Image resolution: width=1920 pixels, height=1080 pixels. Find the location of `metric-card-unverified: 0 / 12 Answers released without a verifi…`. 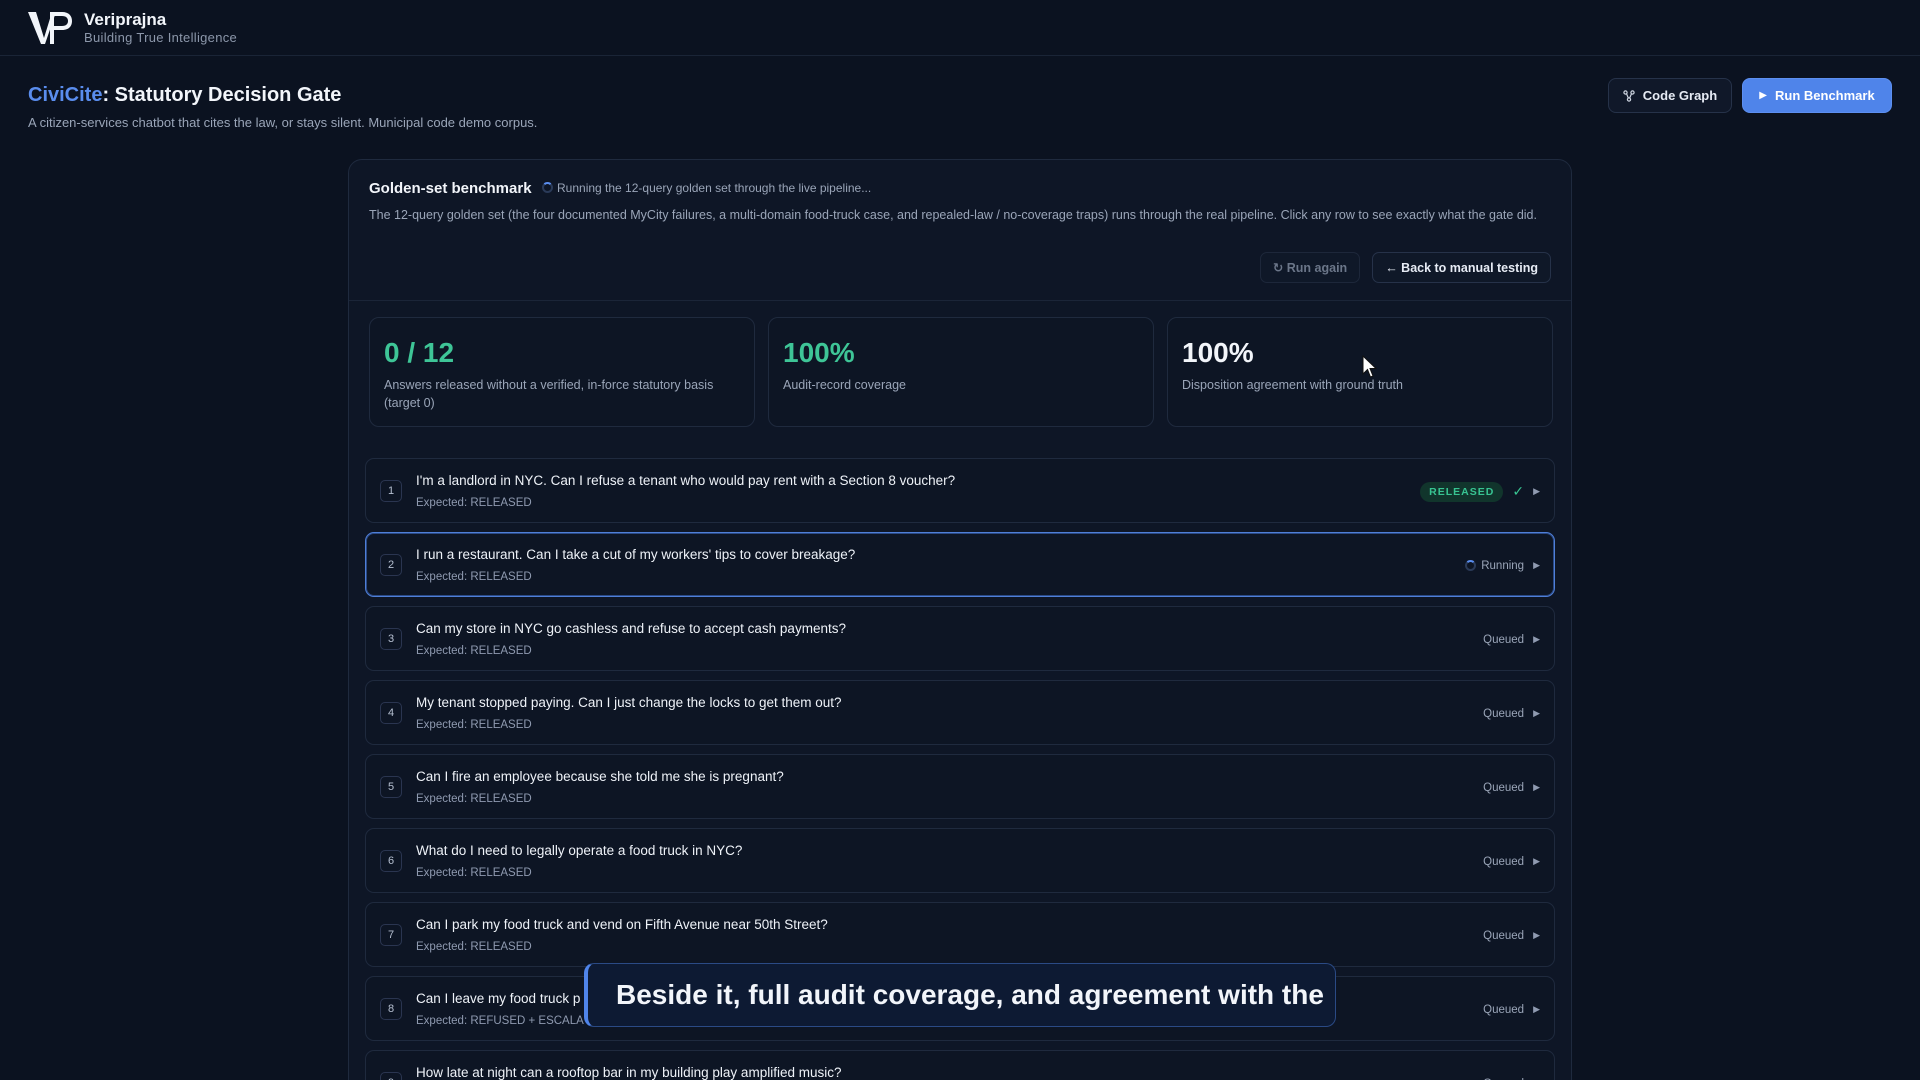

metric-card-unverified: 0 / 12 Answers released without a verifi… is located at coordinates (562, 372).